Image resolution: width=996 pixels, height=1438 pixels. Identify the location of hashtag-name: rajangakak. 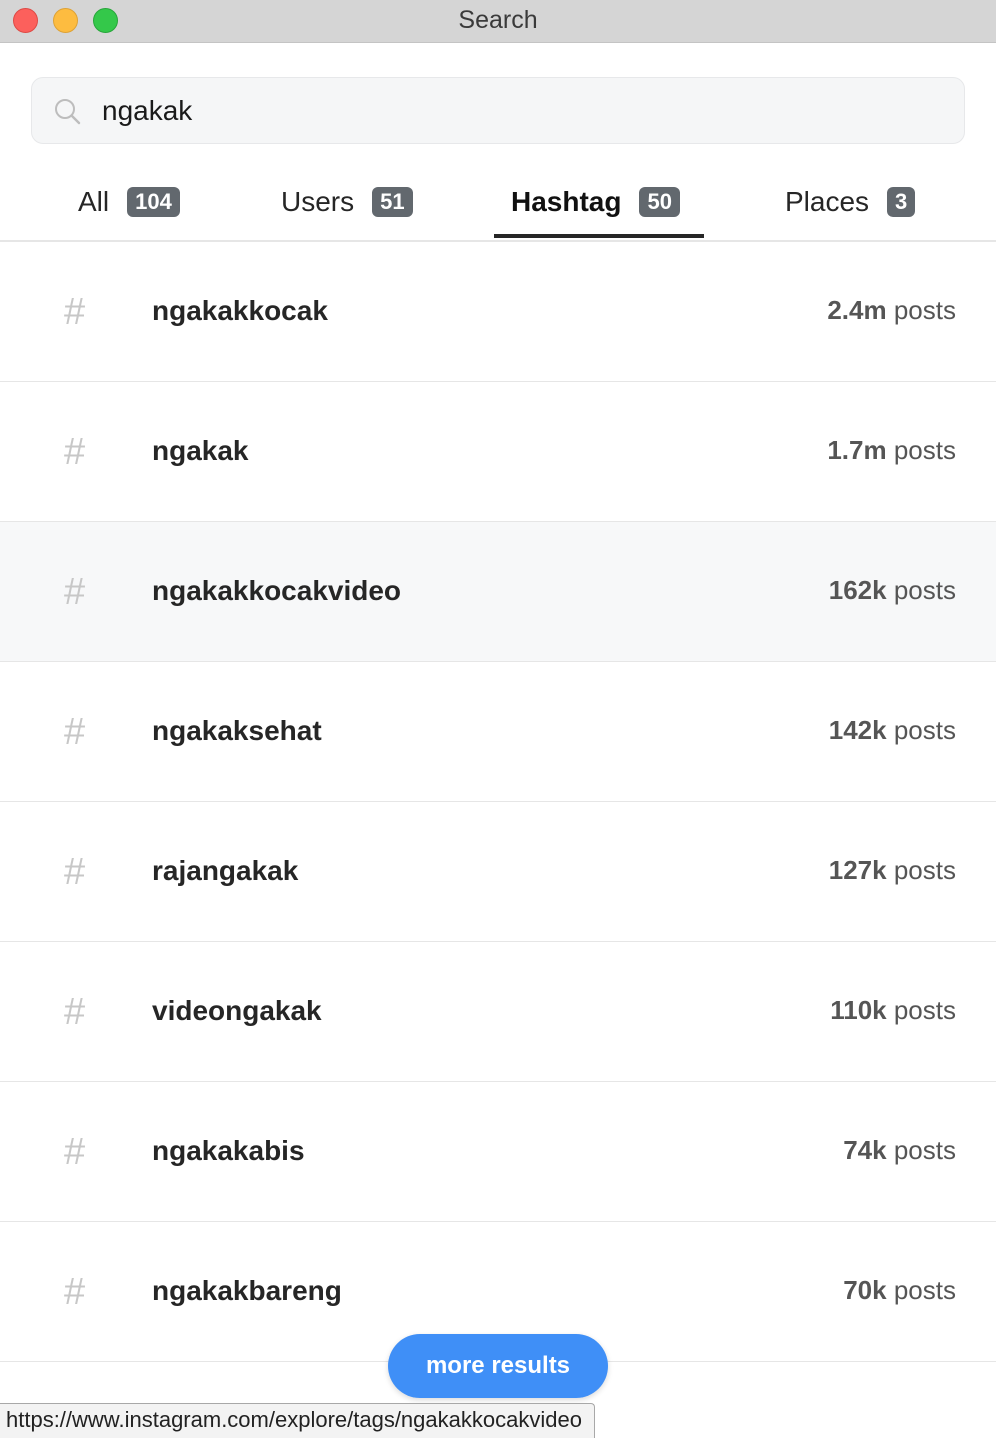
(225, 870).